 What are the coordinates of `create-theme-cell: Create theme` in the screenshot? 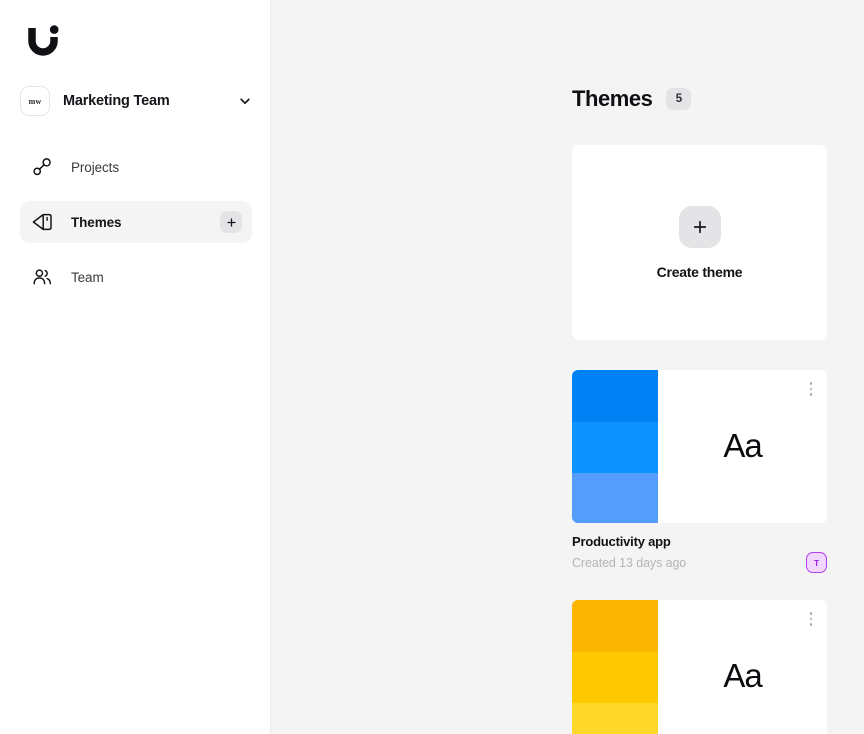 It's located at (699, 242).